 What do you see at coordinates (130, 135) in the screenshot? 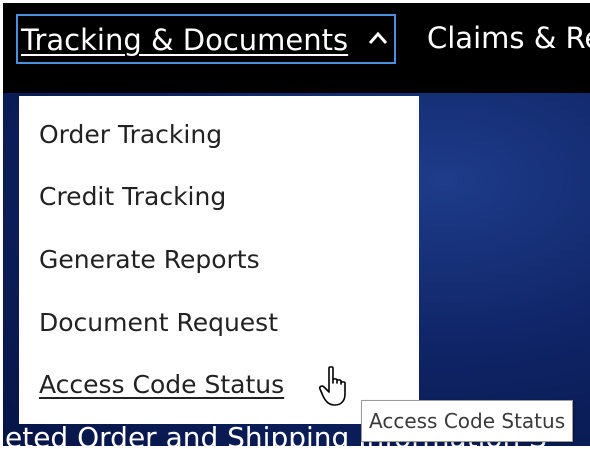
I see `menu-item-order-tracking: Order Tracking` at bounding box center [130, 135].